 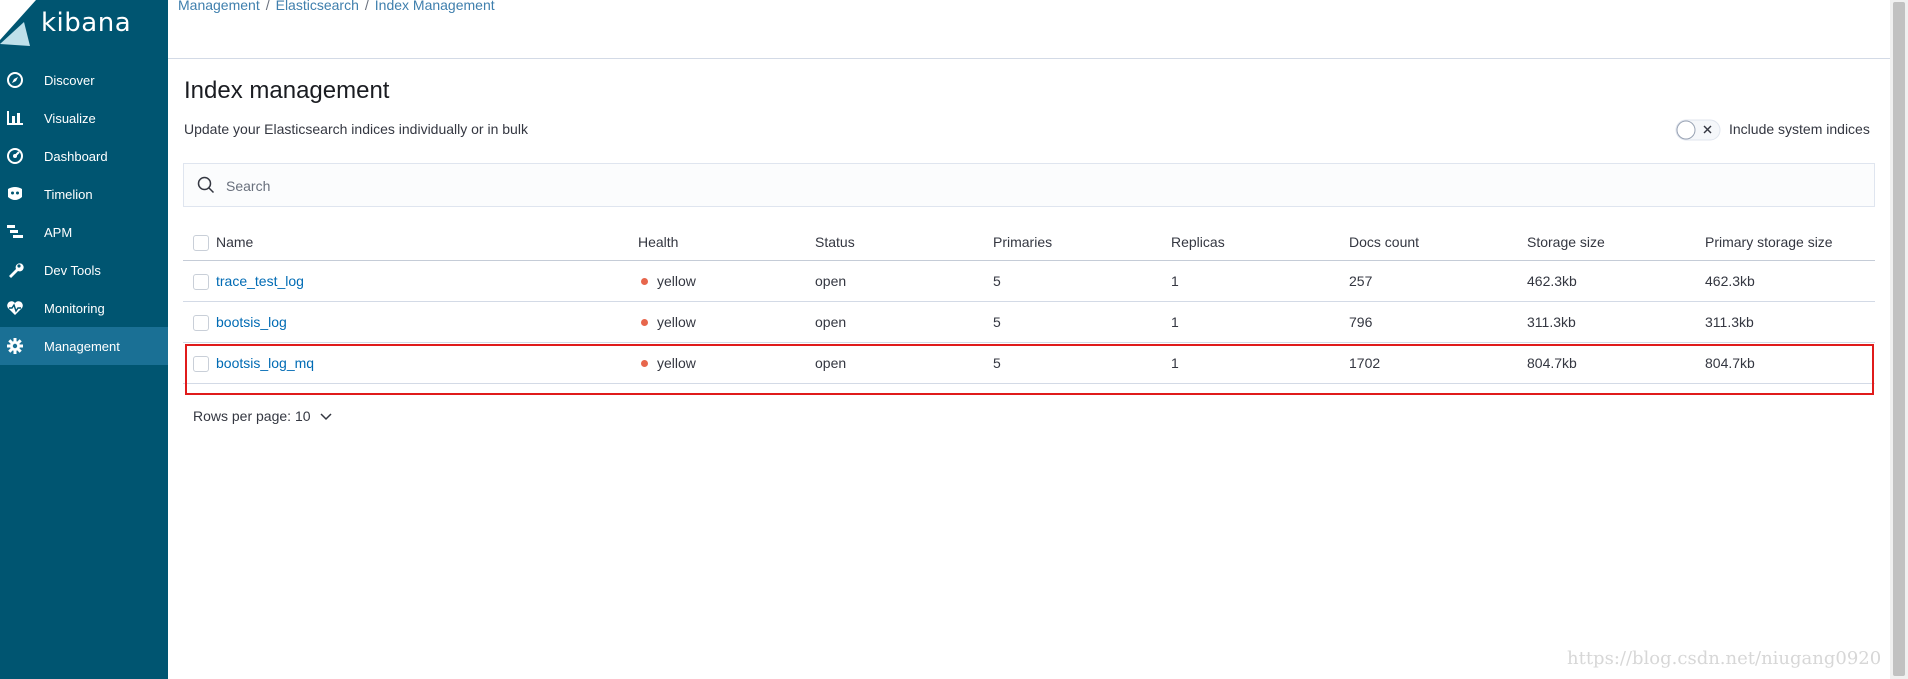 What do you see at coordinates (1730, 363) in the screenshot?
I see `primary-storage-size-cell: 804.7kb` at bounding box center [1730, 363].